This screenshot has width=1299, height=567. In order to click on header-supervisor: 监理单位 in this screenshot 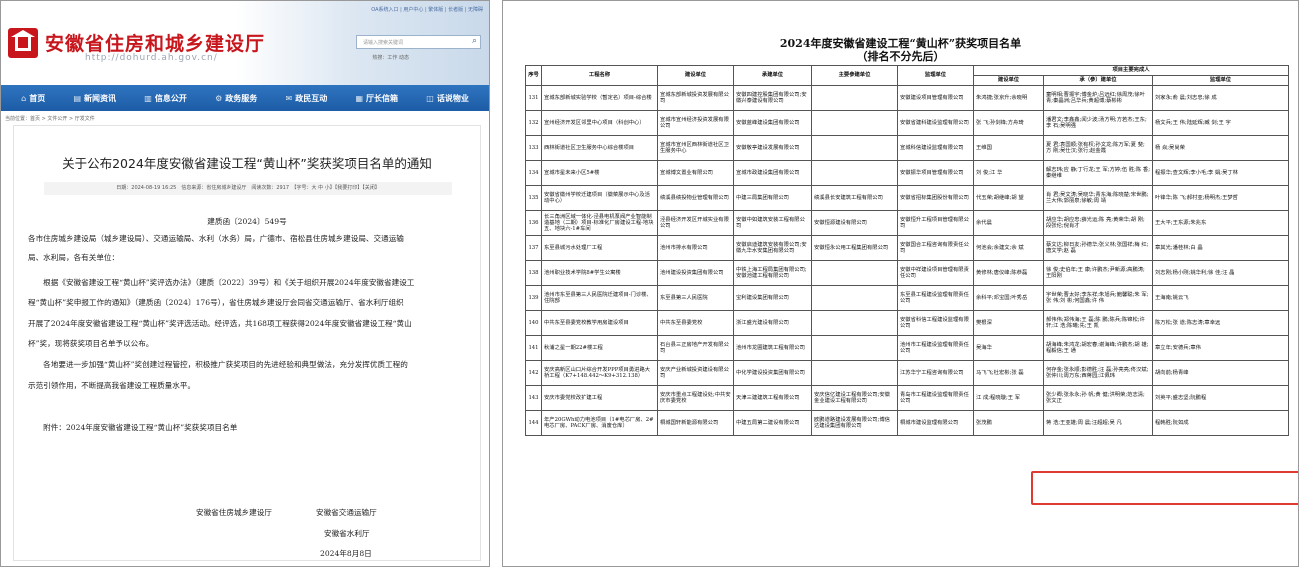, I will do `click(935, 75)`.